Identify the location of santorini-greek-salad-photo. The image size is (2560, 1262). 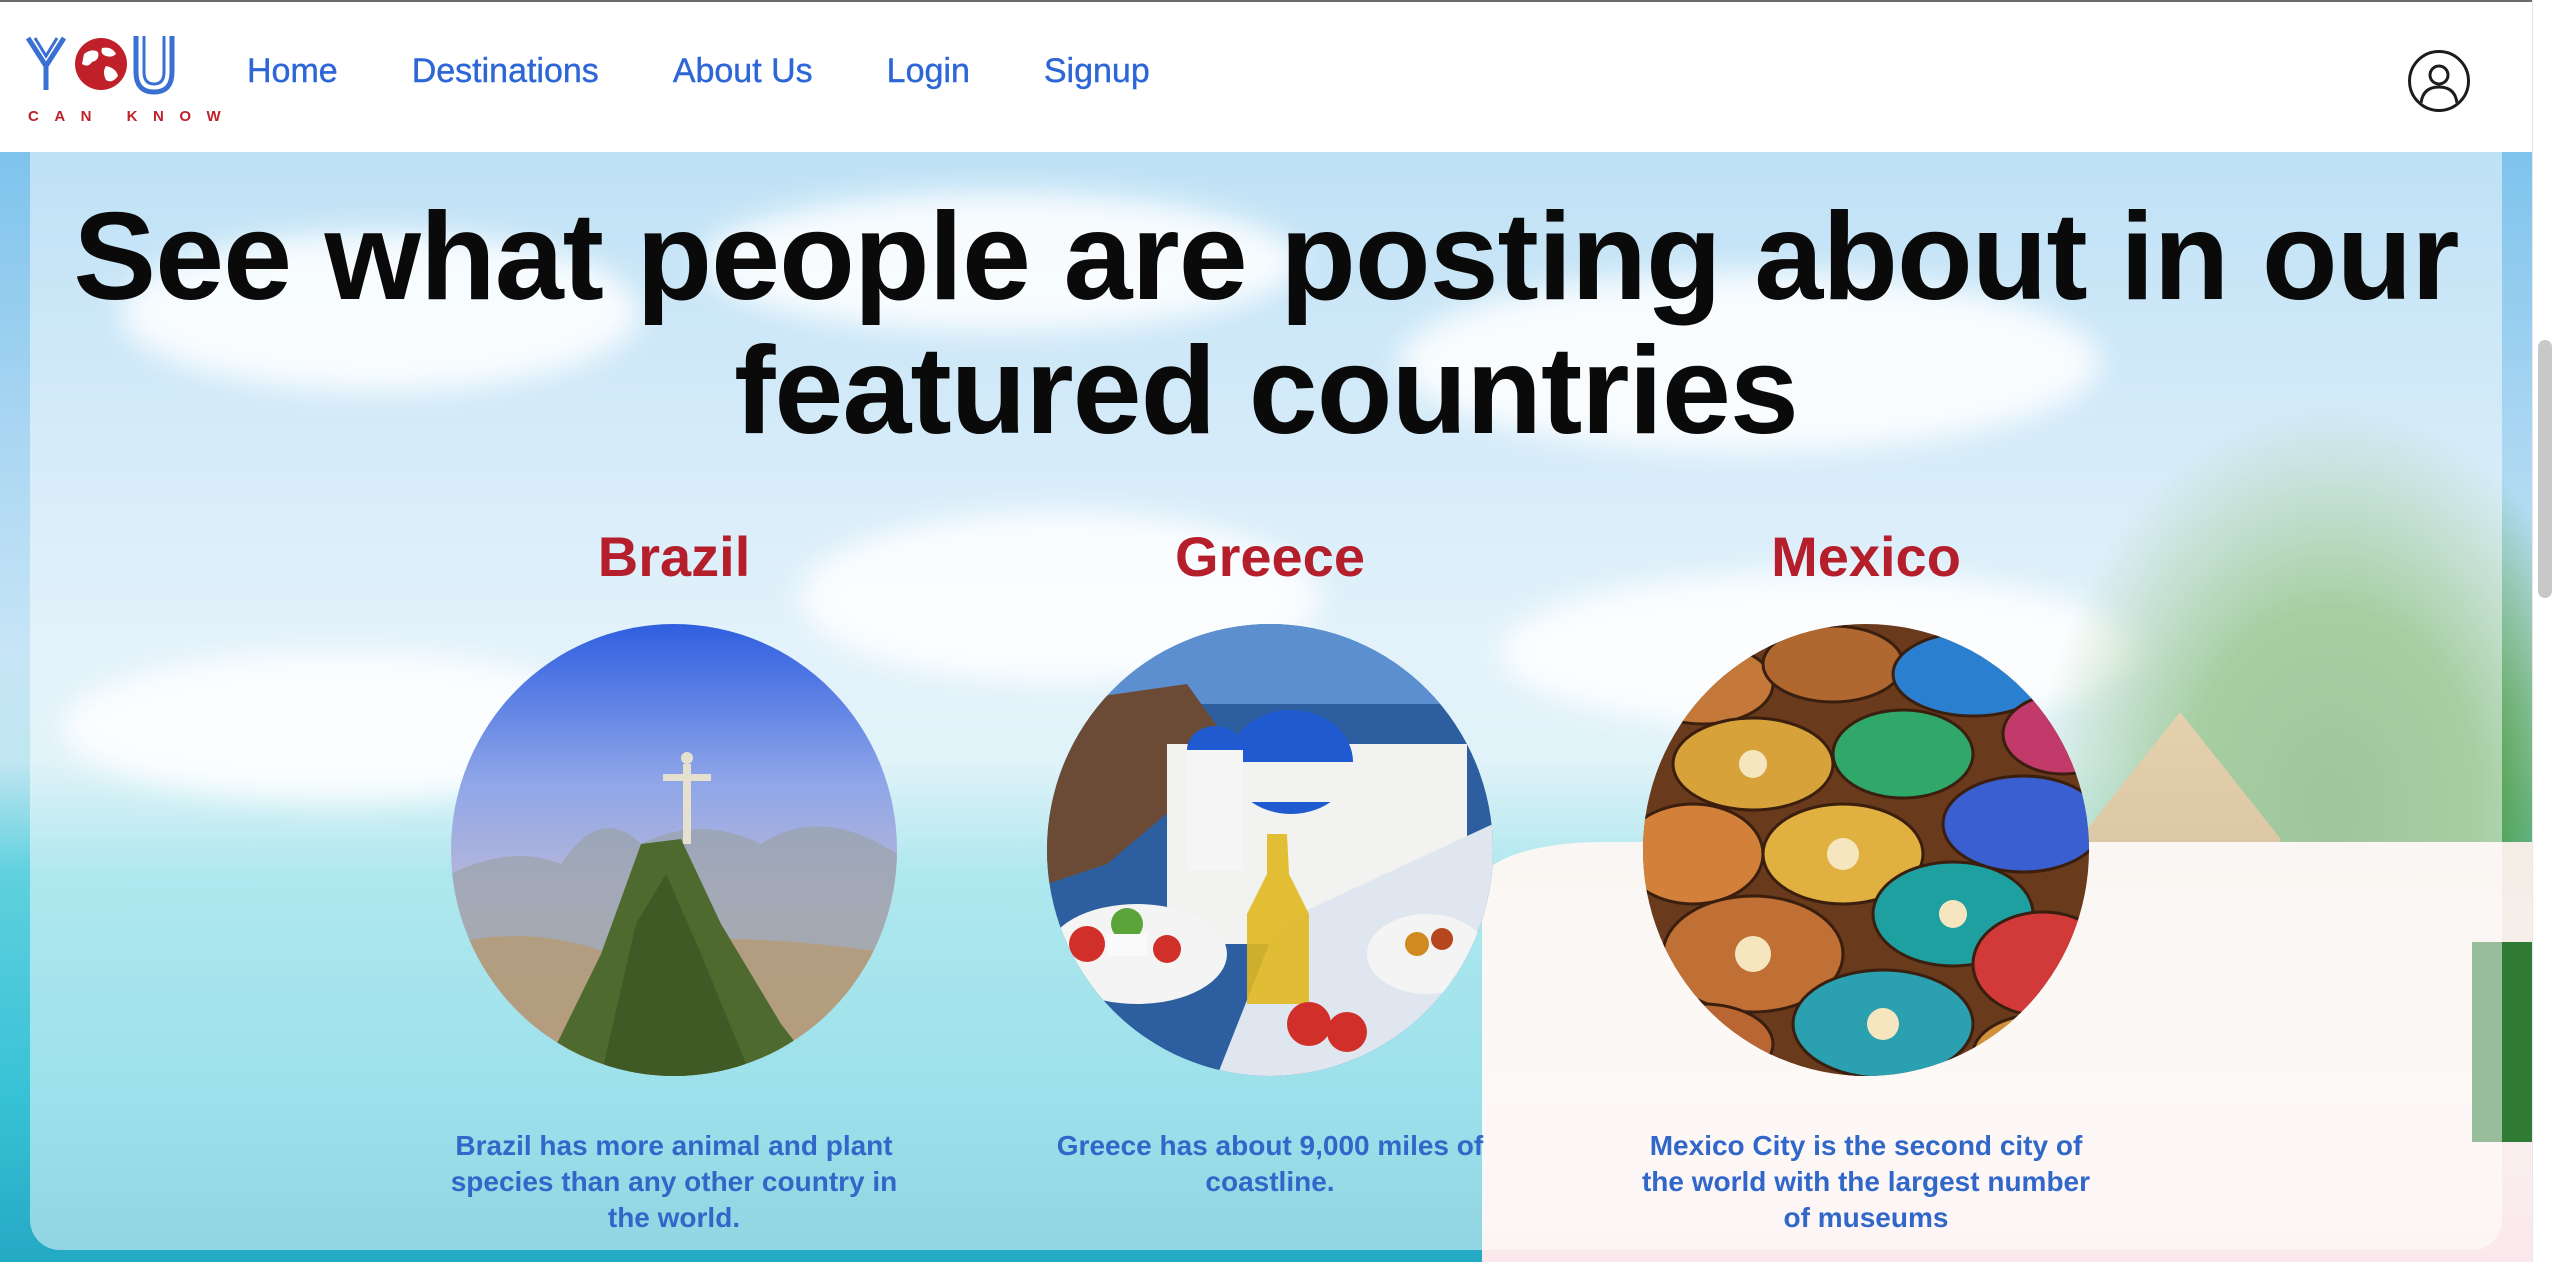
(1270, 850).